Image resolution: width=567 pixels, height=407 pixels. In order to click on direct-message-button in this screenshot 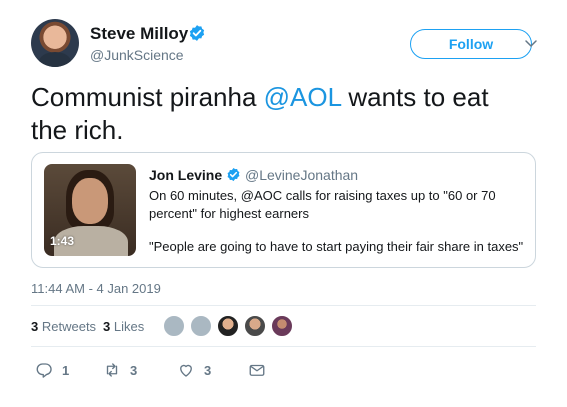, I will do `click(257, 370)`.